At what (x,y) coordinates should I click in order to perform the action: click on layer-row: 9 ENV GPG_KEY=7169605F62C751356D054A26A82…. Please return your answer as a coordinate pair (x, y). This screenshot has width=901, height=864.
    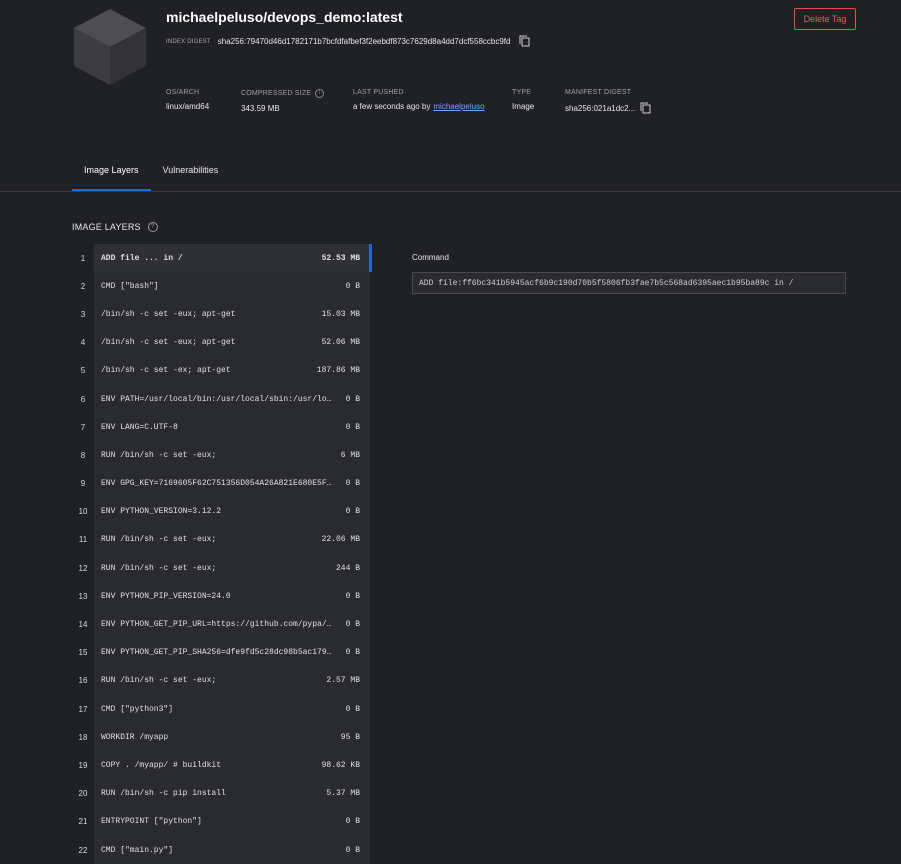
    Looking at the image, I should click on (221, 483).